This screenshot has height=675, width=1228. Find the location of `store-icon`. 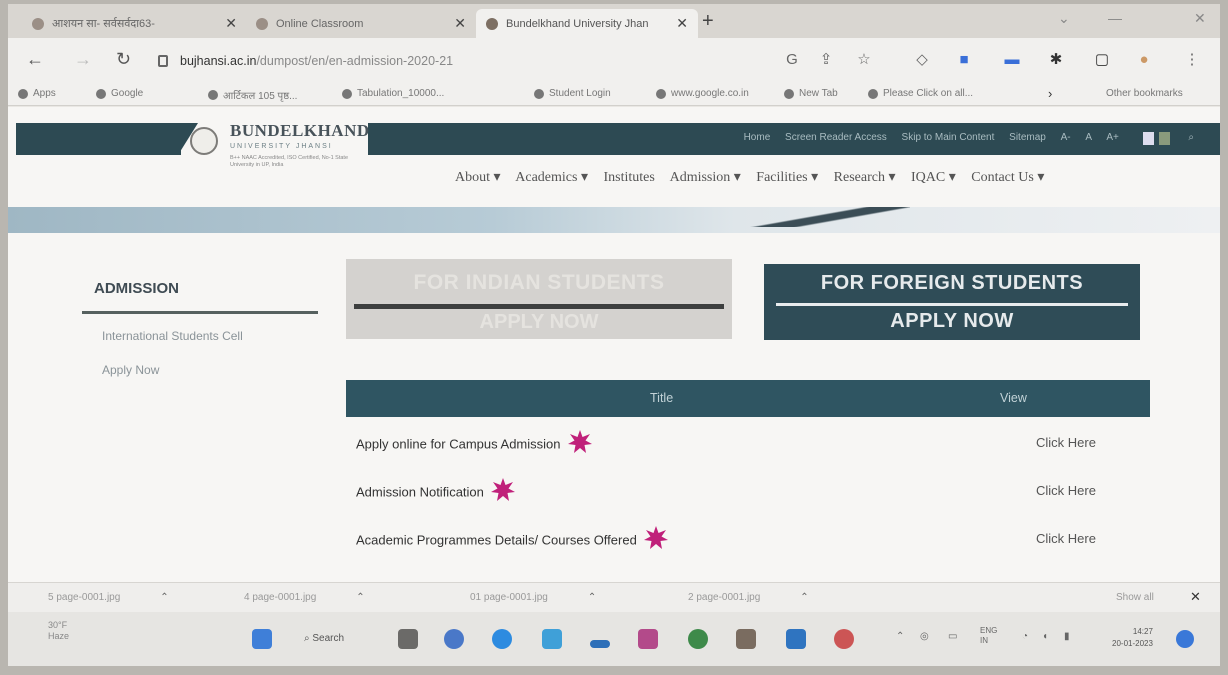

store-icon is located at coordinates (552, 639).